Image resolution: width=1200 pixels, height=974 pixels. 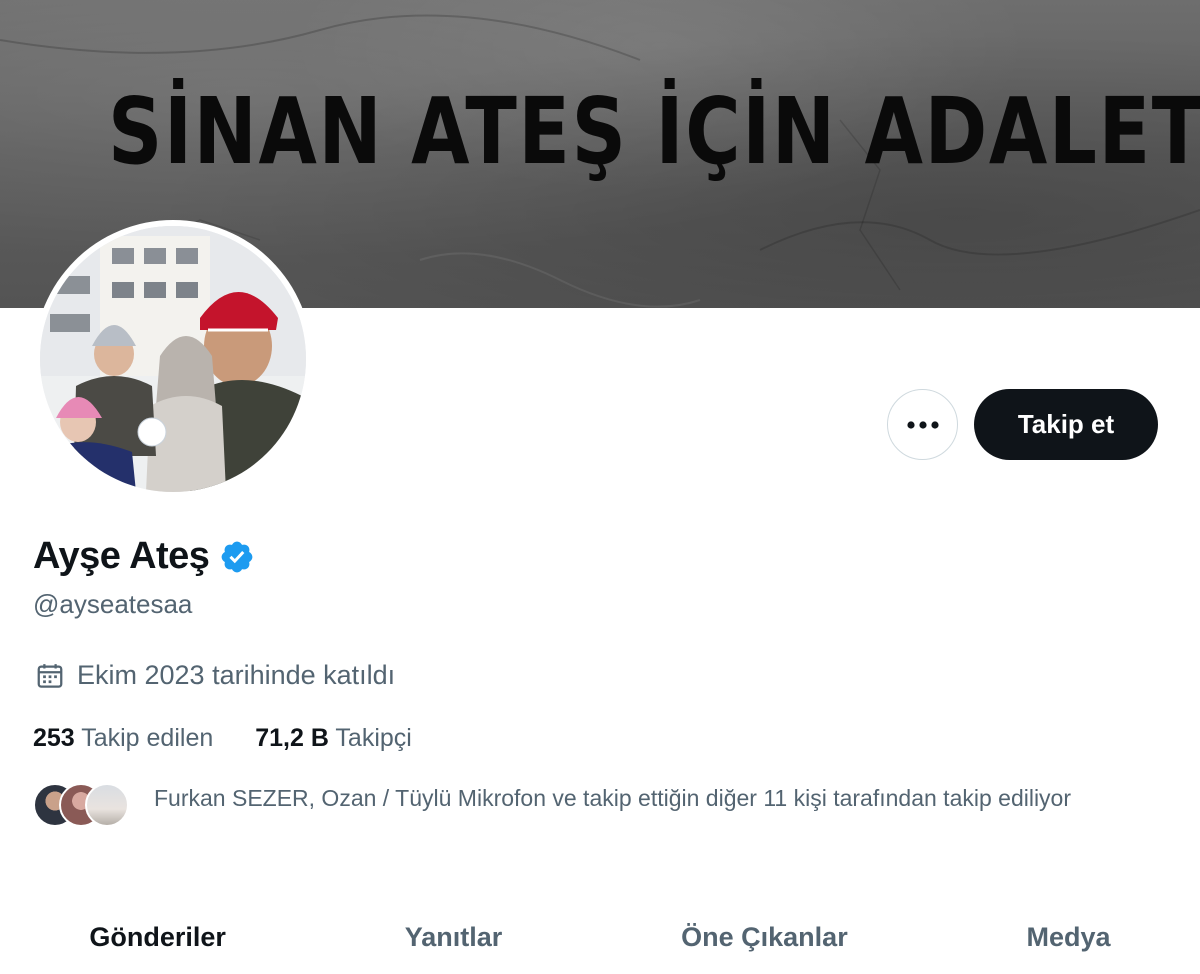 I want to click on follow-stats: 253 Takip edilen 71,2 B Takipçi, so click(x=222, y=738).